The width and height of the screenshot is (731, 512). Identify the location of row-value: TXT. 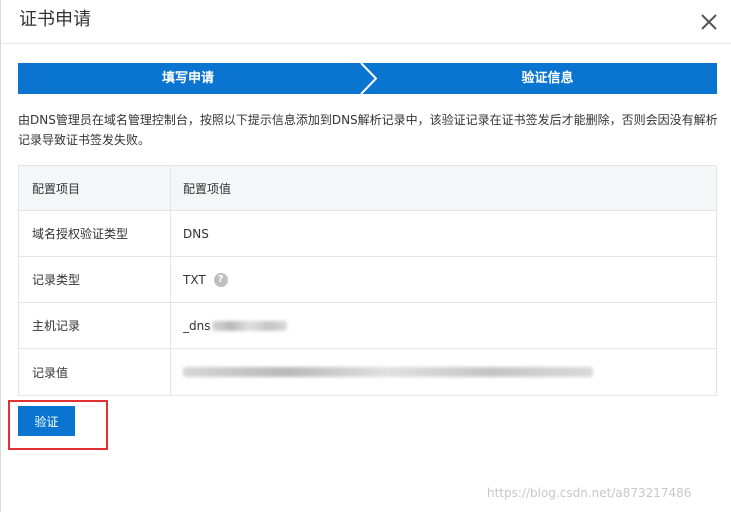
(194, 279).